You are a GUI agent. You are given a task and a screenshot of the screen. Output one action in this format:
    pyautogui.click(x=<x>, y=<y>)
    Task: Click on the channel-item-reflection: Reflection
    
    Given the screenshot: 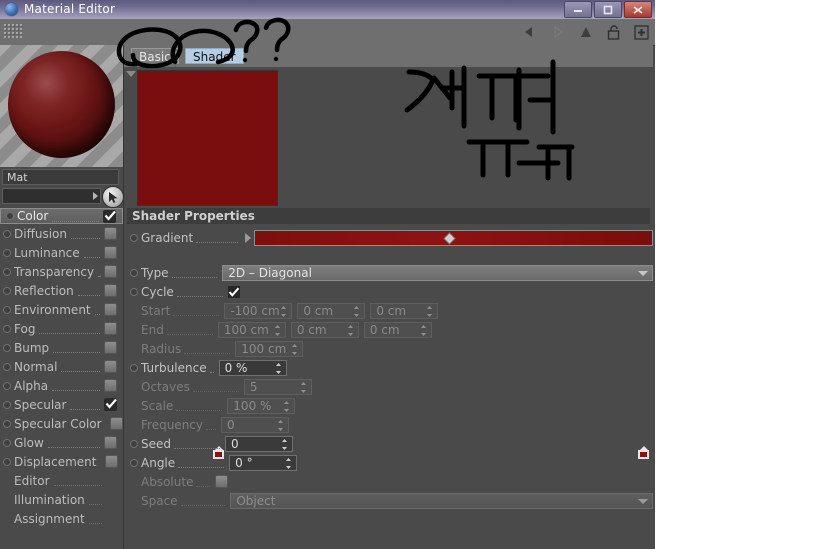 What is the action you would take?
    pyautogui.click(x=61, y=290)
    